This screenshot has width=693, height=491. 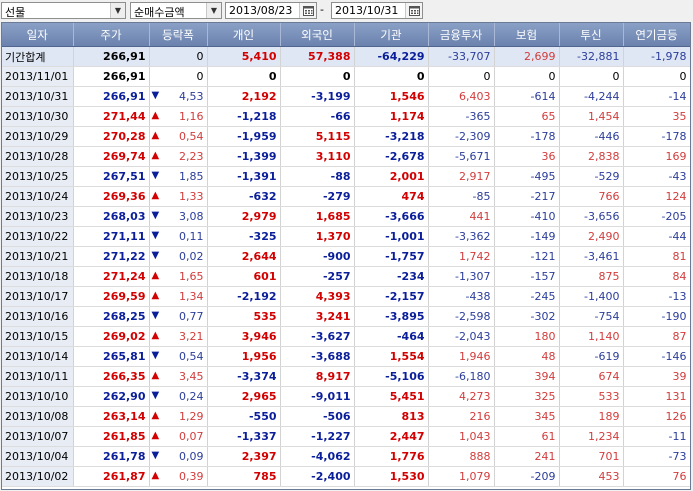 What do you see at coordinates (346, 76) in the screenshot?
I see `table-row: 2013/11/01 266,91 0 0 0 0 0 0 0 0` at bounding box center [346, 76].